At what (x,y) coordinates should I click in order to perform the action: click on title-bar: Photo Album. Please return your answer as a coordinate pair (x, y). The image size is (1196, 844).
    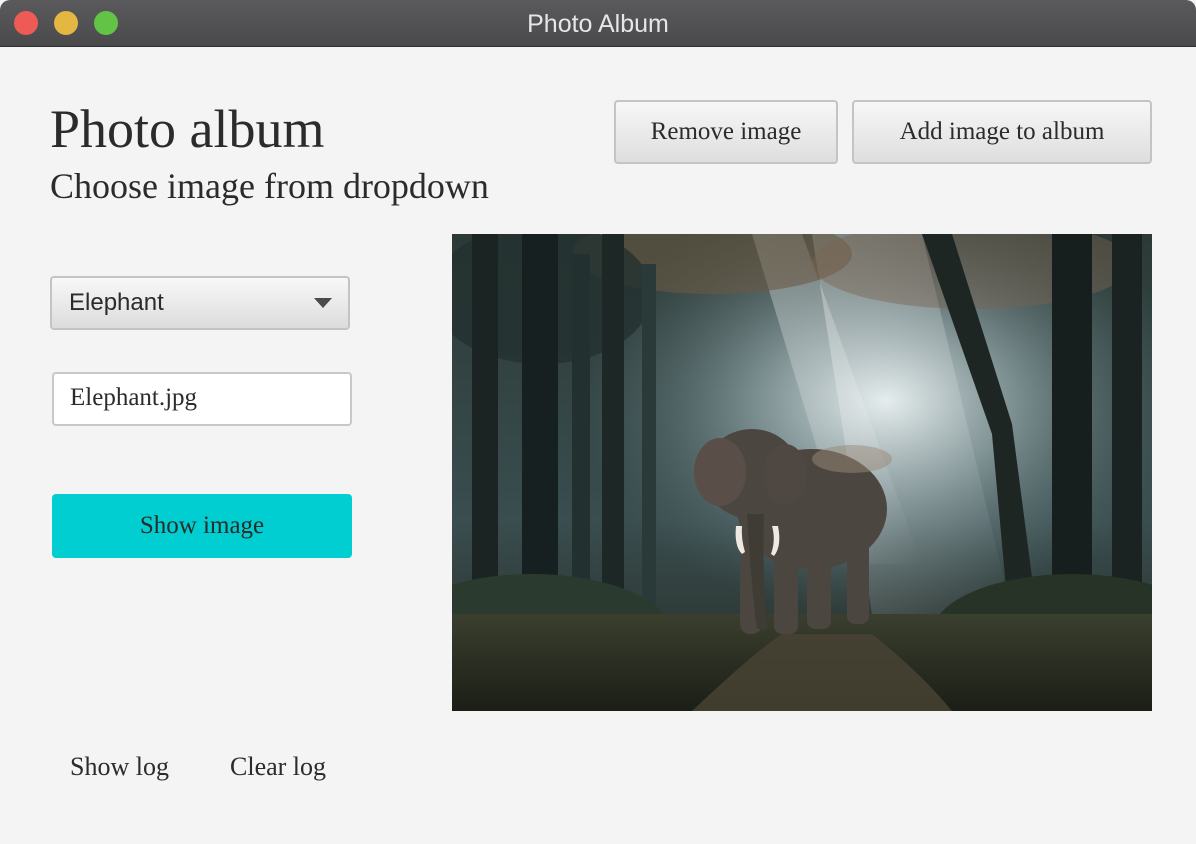
    Looking at the image, I should click on (598, 23).